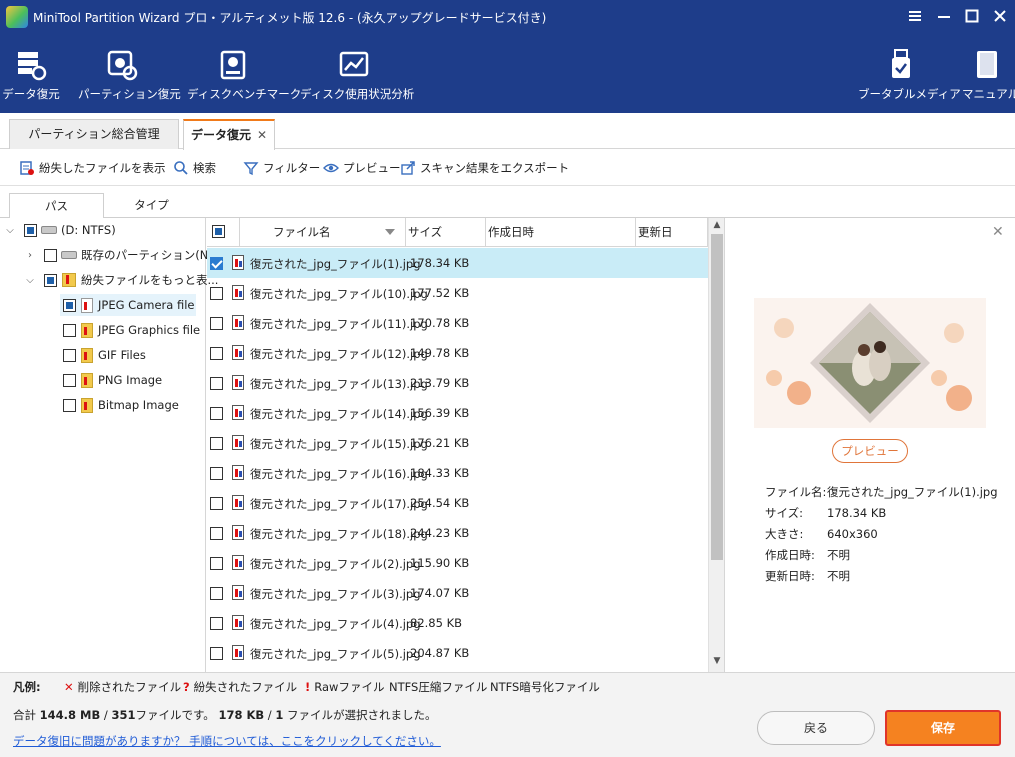  What do you see at coordinates (790, 555) in the screenshot?
I see `info-key: 作成日時:` at bounding box center [790, 555].